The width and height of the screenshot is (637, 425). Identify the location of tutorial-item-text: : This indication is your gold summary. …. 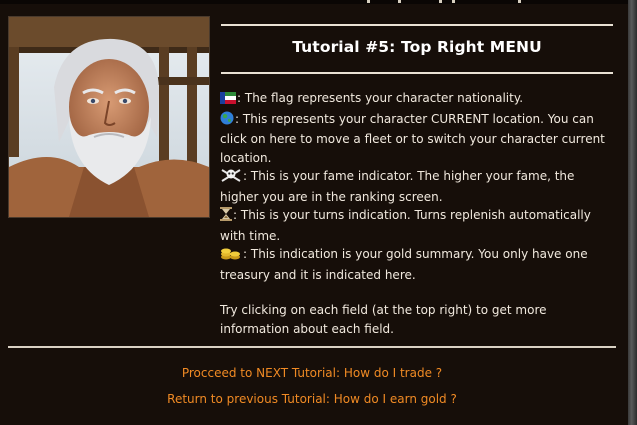
(404, 264).